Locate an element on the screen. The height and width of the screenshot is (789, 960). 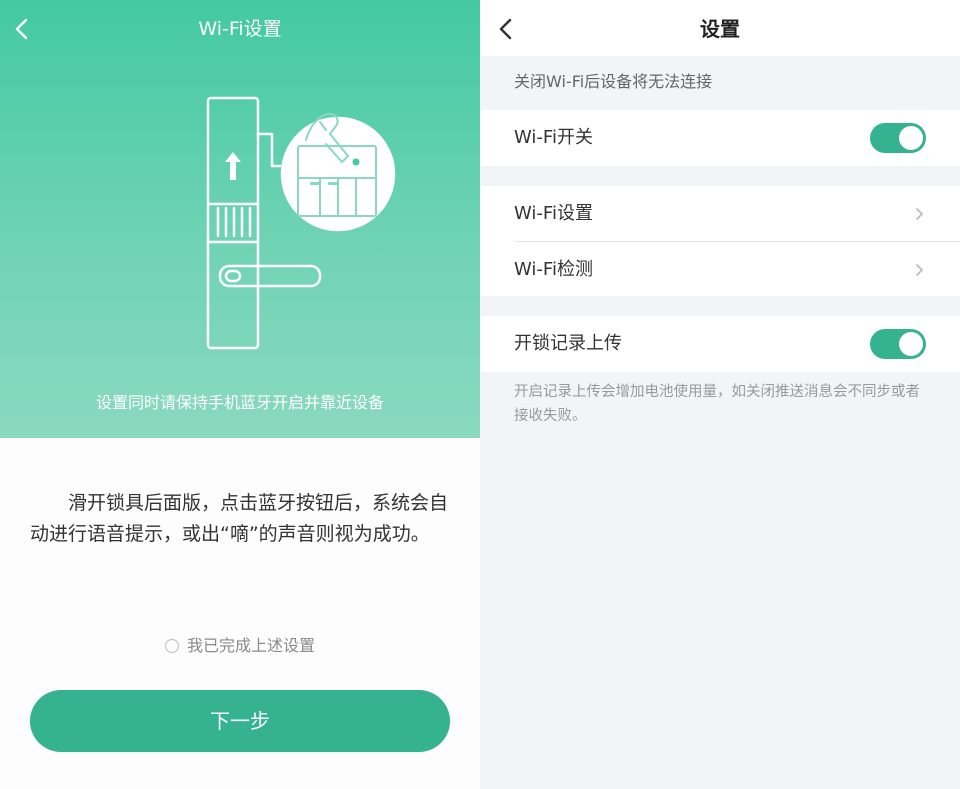
wifi-options-group: Wi-Fi设置 Wi-Fi检测 is located at coordinates (720, 241).